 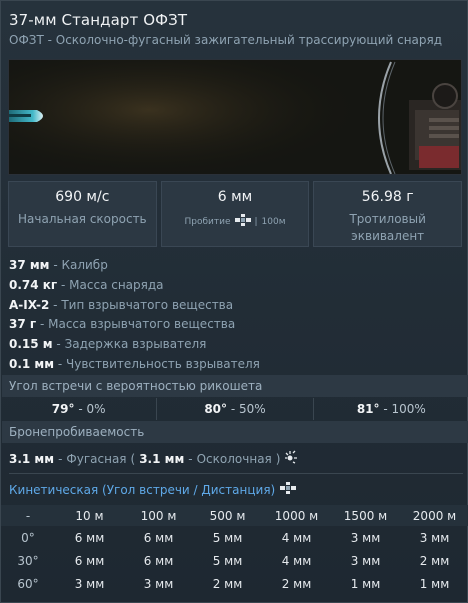 I want to click on ricochet-table: 79° - 0% 80° - 50% 81° - 100%, so click(x=234, y=409).